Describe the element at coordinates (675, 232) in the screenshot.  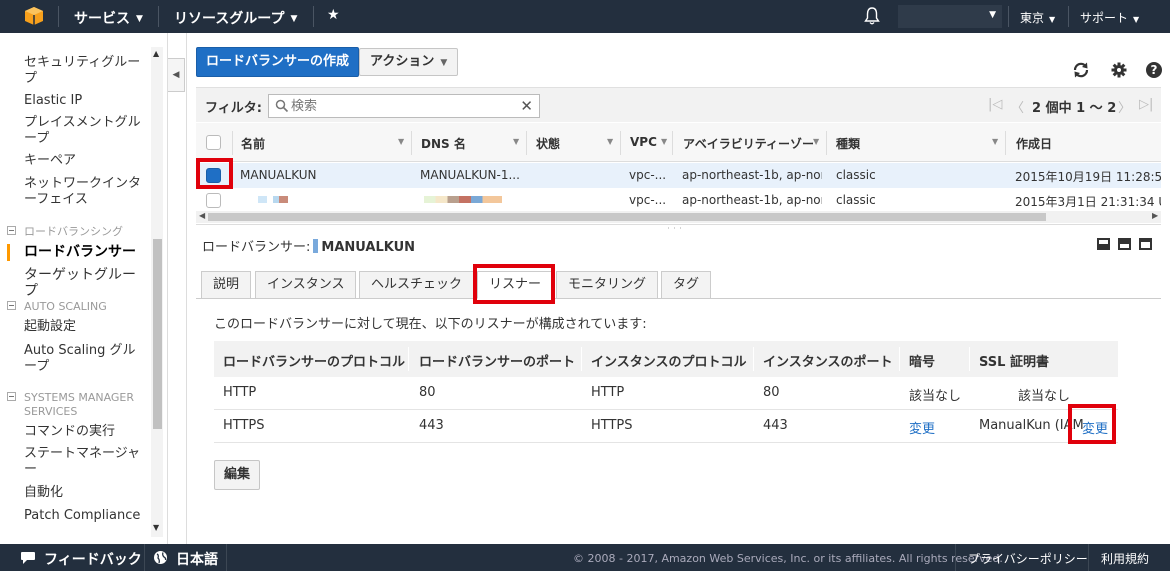
I see `resize-handle: ˙˙˙` at that location.